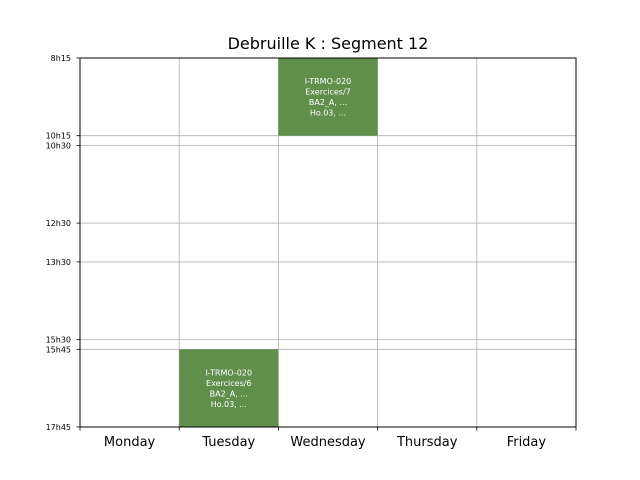  I want to click on y-tick-label: 10h15, so click(58, 136).